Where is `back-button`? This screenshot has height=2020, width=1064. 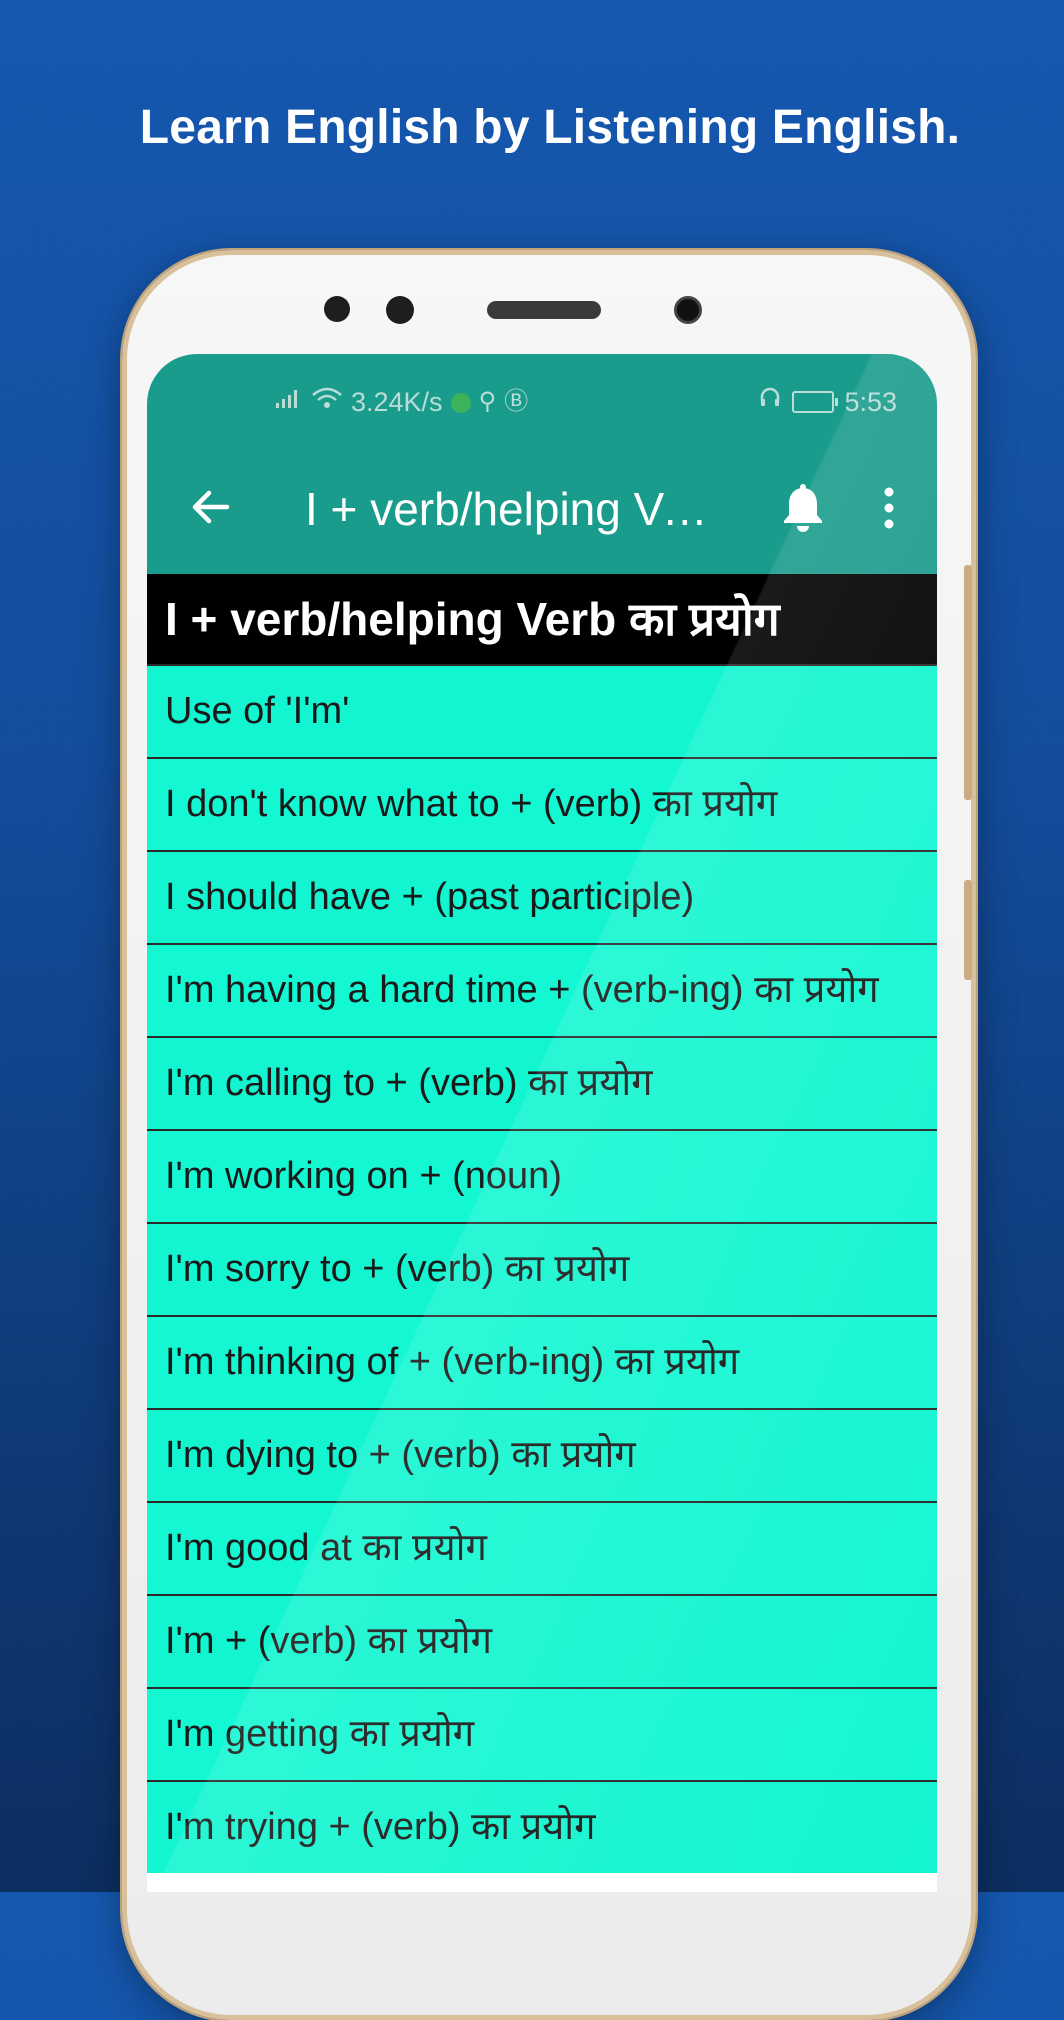 back-button is located at coordinates (211, 507).